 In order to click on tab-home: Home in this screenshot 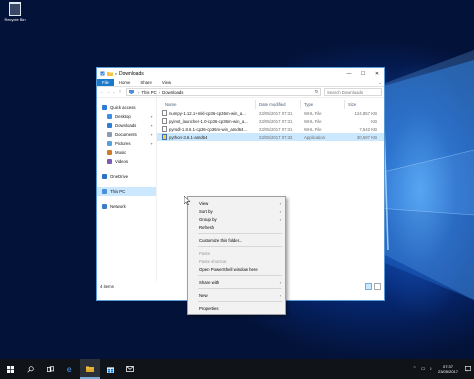, I will do `click(124, 82)`.